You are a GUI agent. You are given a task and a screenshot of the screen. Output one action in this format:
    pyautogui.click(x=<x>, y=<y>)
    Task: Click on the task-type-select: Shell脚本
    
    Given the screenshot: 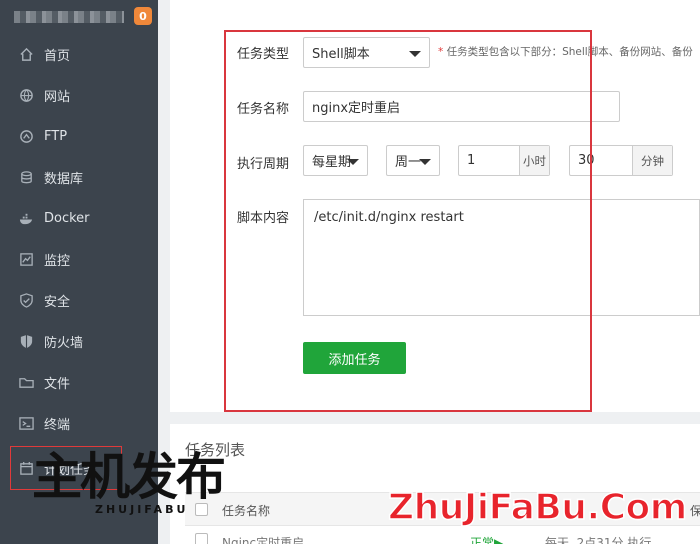 What is the action you would take?
    pyautogui.click(x=366, y=52)
    